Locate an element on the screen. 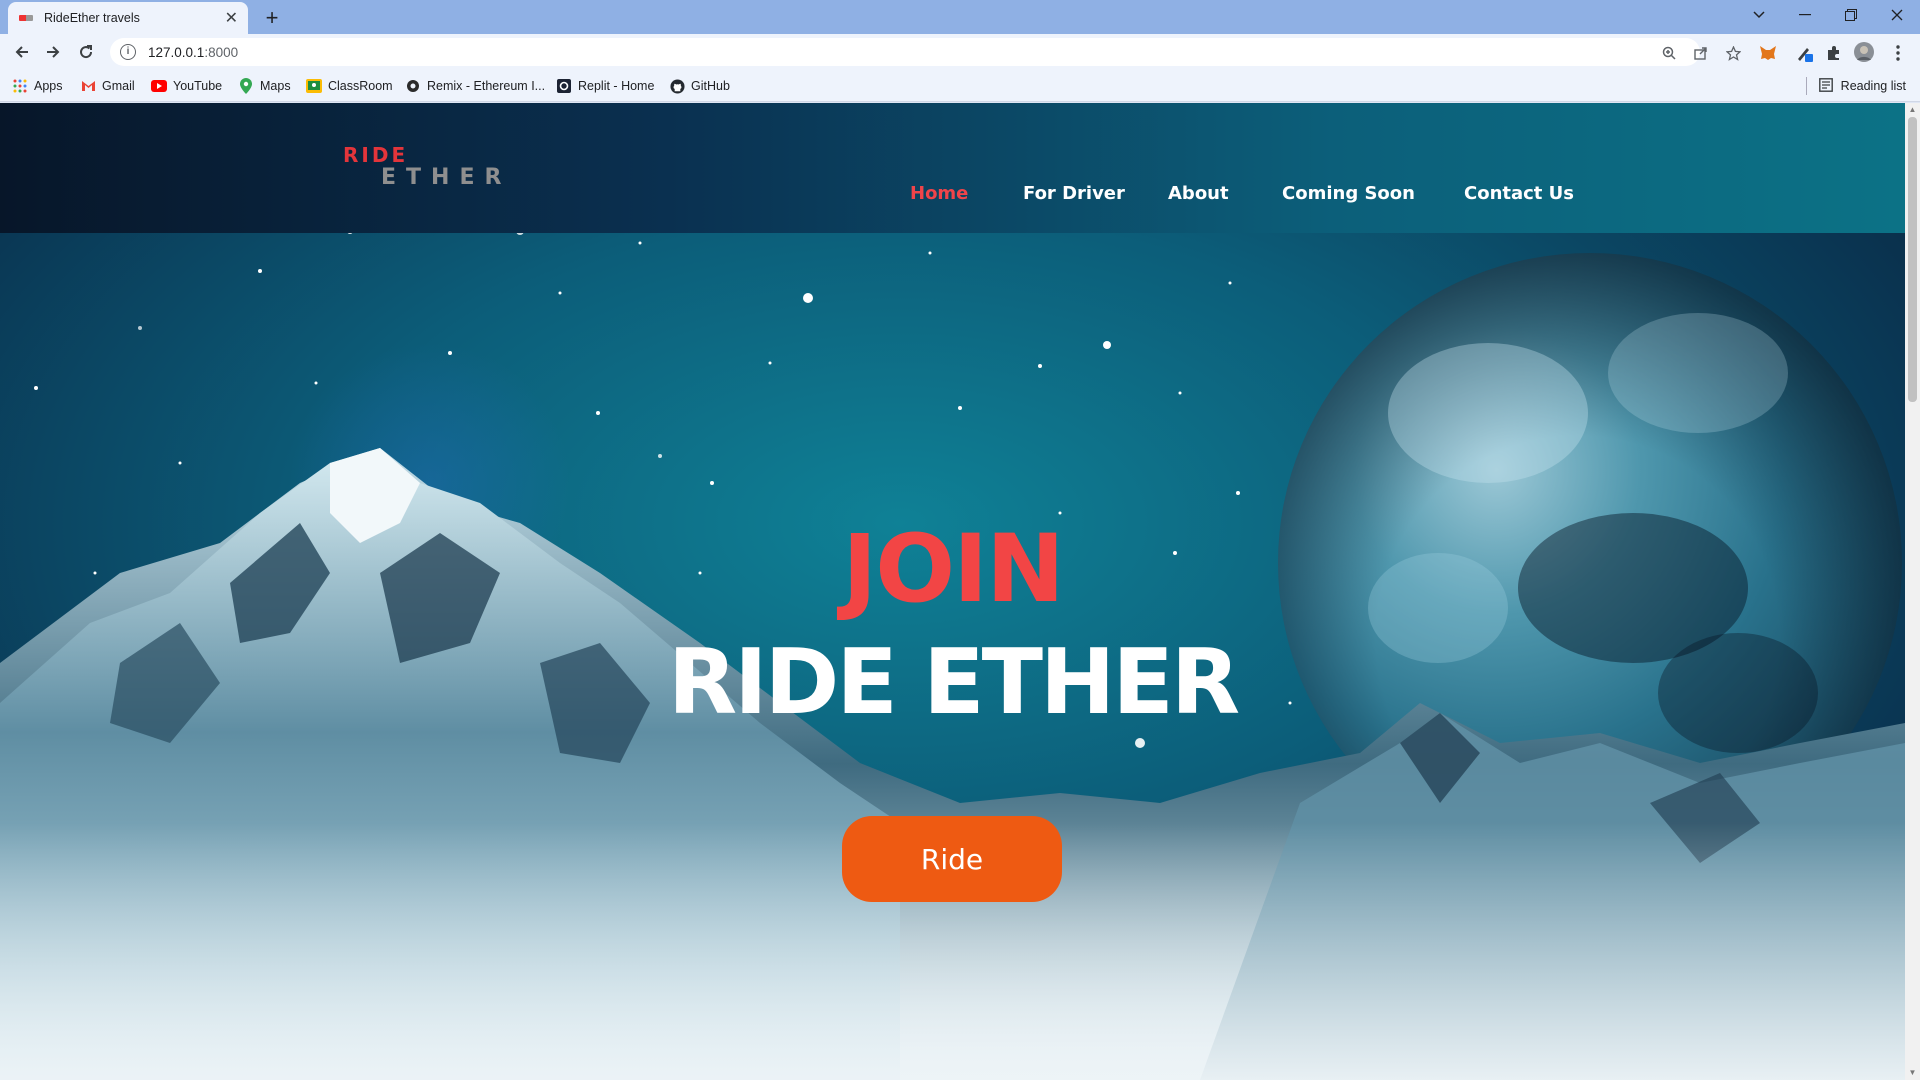 The image size is (1920, 1080). classroom-icon is located at coordinates (314, 86).